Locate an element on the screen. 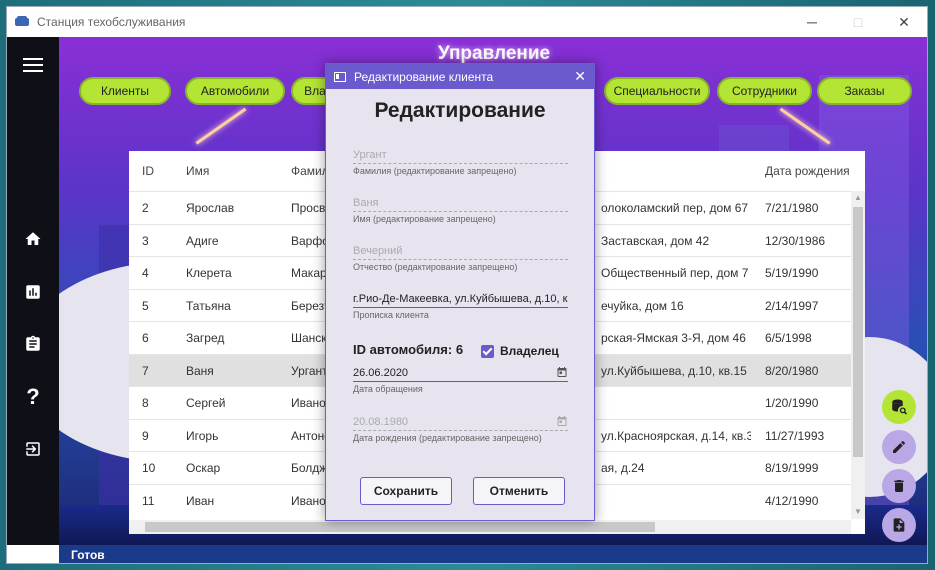 This screenshot has width=935, height=570. scroll-down-icon: ▼ is located at coordinates (858, 512).